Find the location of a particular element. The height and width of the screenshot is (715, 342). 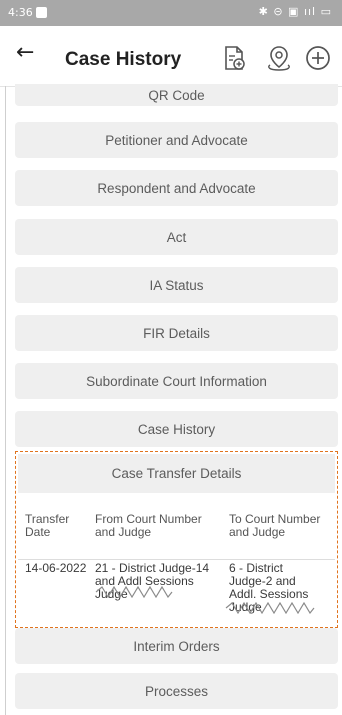

row-divider is located at coordinates (176, 559).